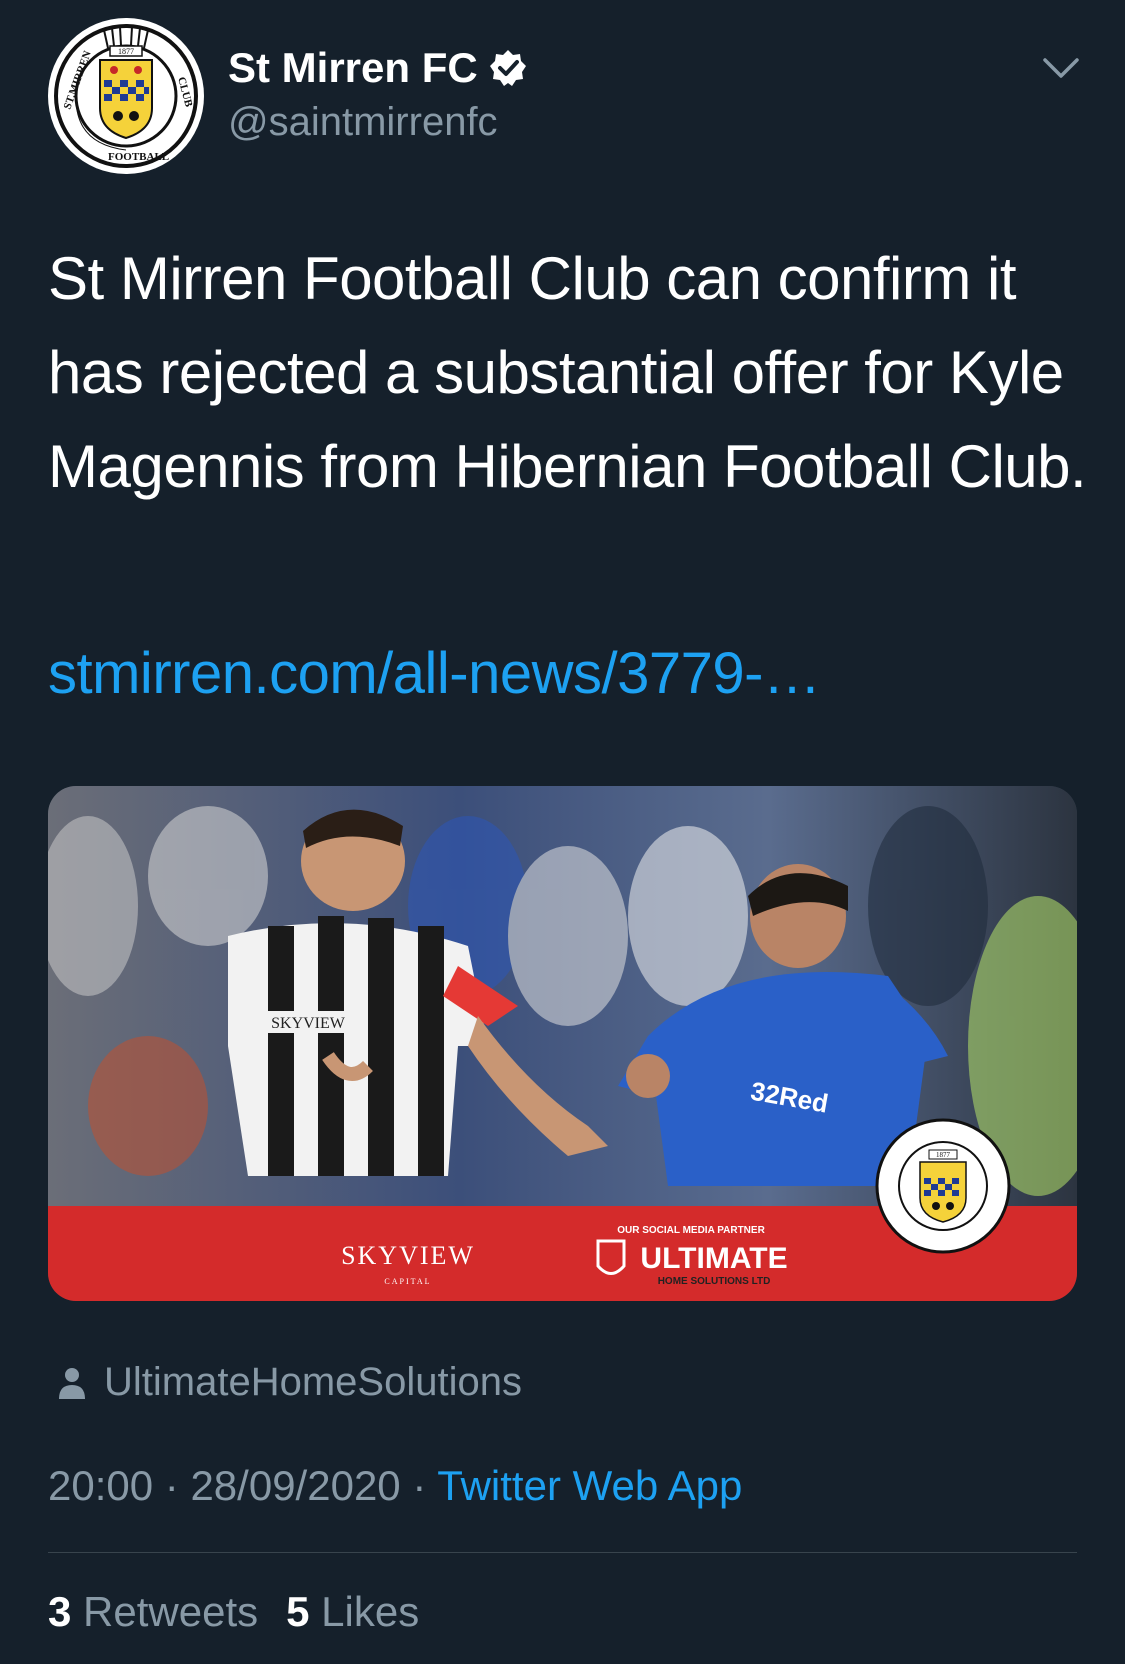 The width and height of the screenshot is (1125, 1664). I want to click on st-mirren-crest-icon: 1877, so click(943, 1186).